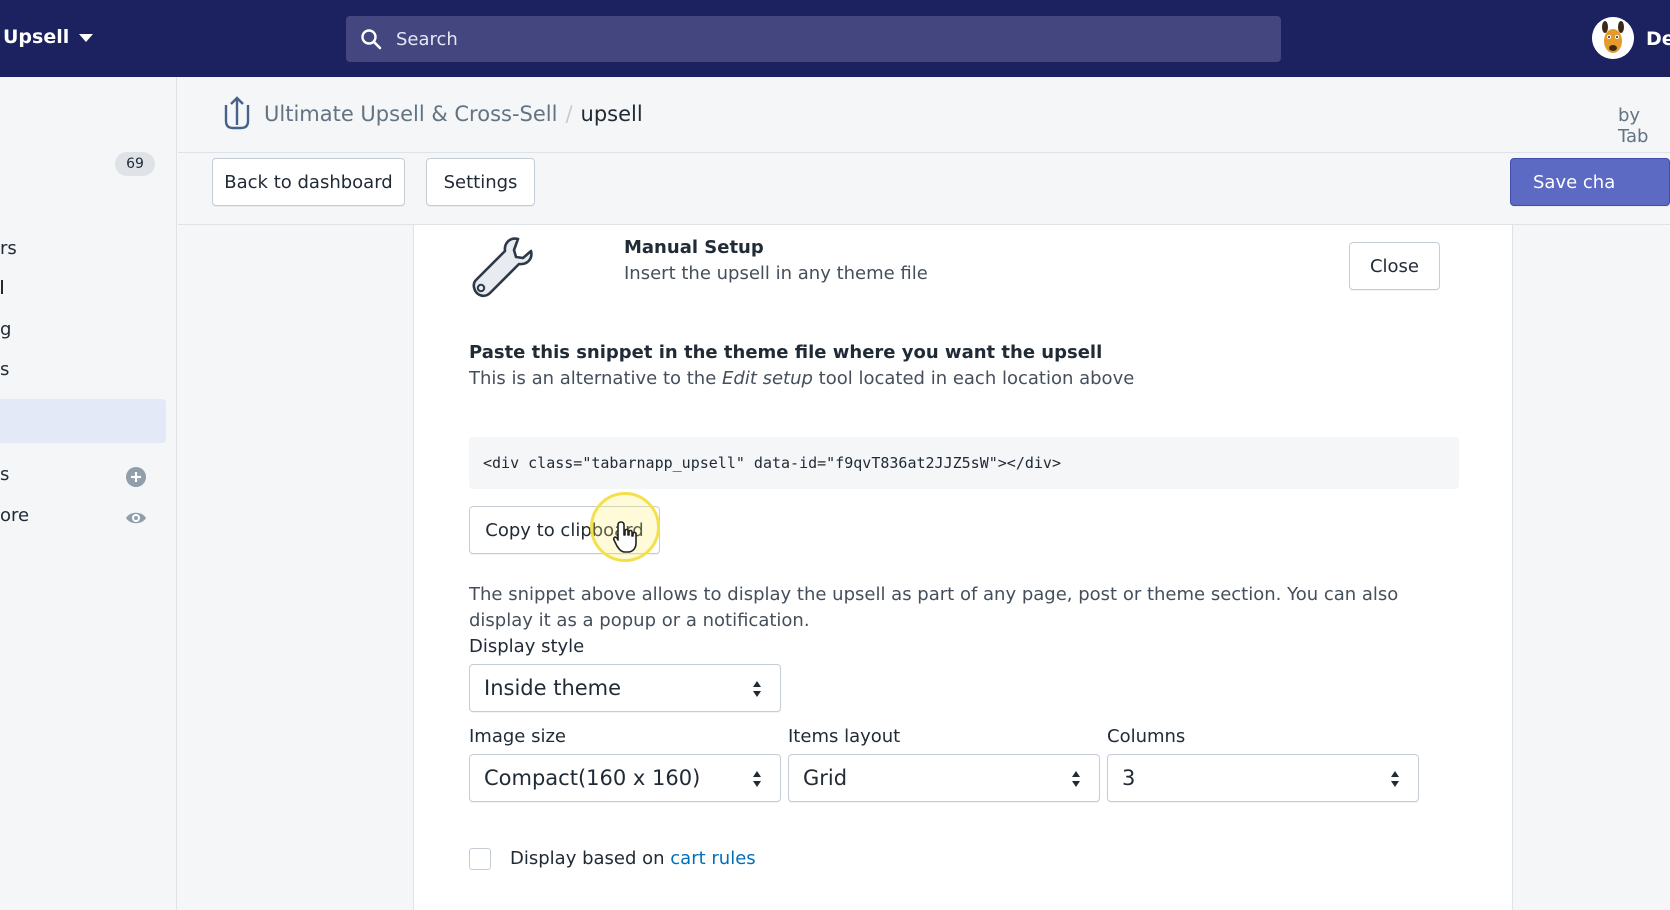 The width and height of the screenshot is (1670, 910). I want to click on close-button: Close, so click(1394, 266).